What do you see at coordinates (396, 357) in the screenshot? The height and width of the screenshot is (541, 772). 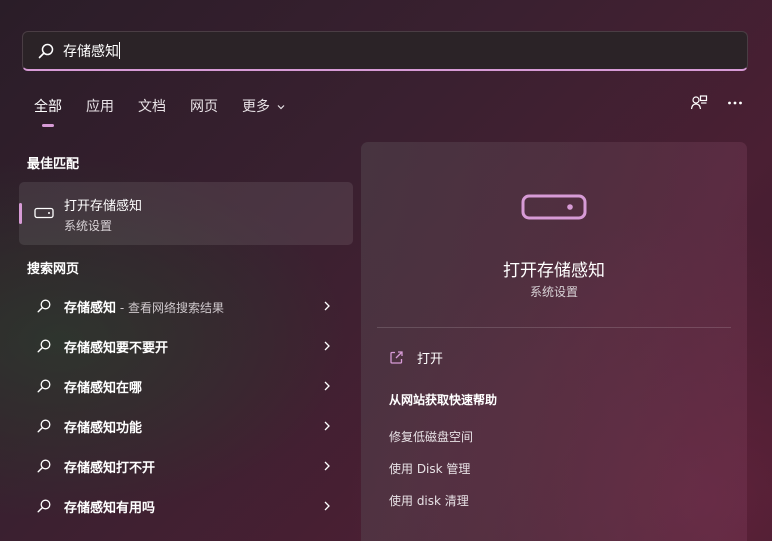 I see `open-external-icon` at bounding box center [396, 357].